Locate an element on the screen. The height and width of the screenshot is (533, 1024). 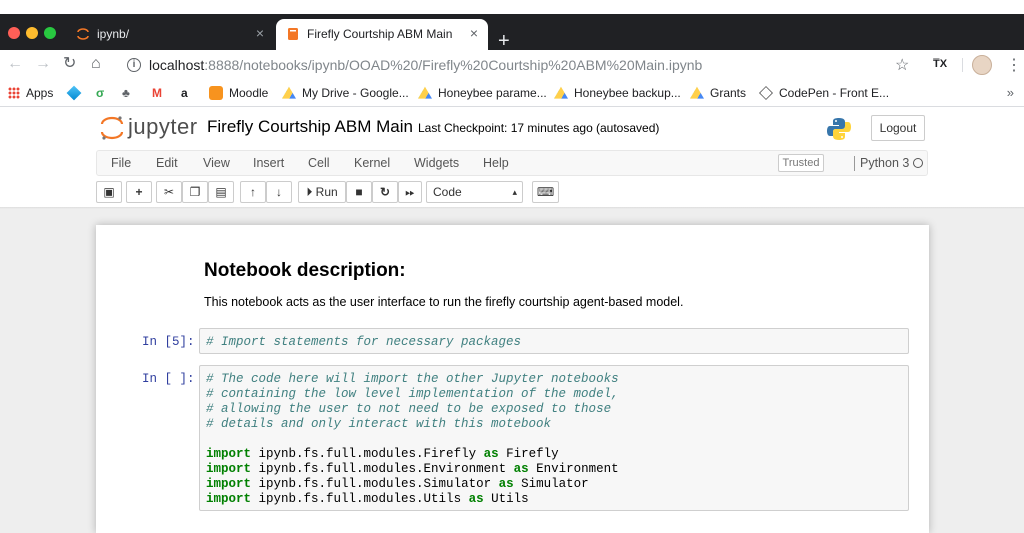
markdown-heading: Notebook description: is located at coordinates (305, 270).